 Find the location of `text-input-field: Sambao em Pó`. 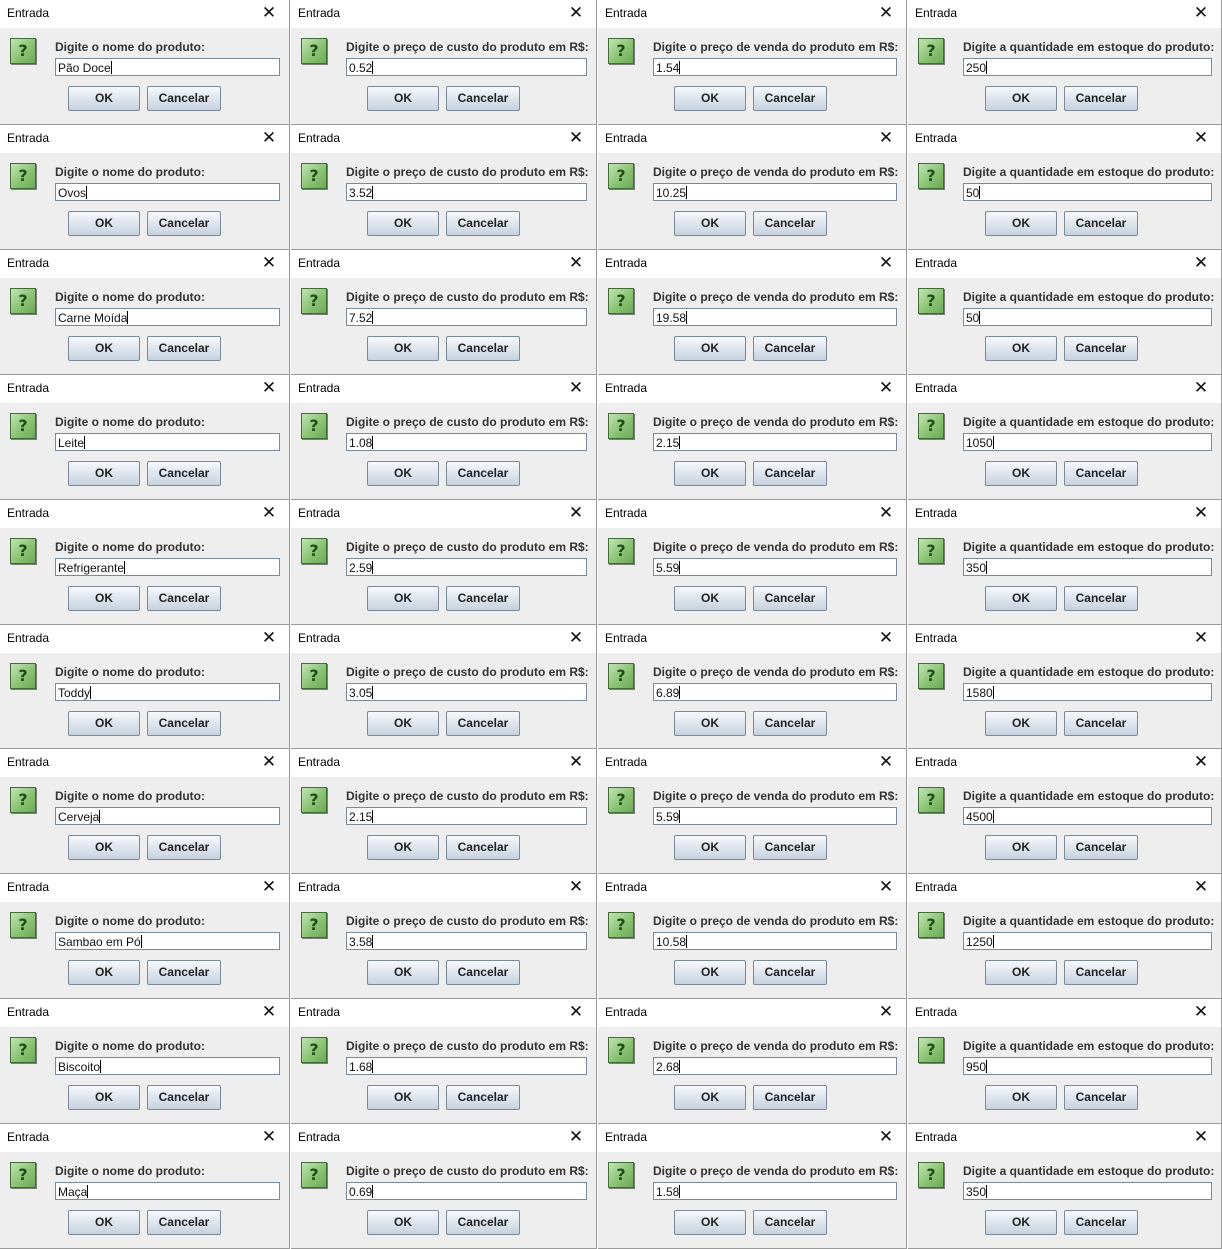

text-input-field: Sambao em Pó is located at coordinates (167, 941).